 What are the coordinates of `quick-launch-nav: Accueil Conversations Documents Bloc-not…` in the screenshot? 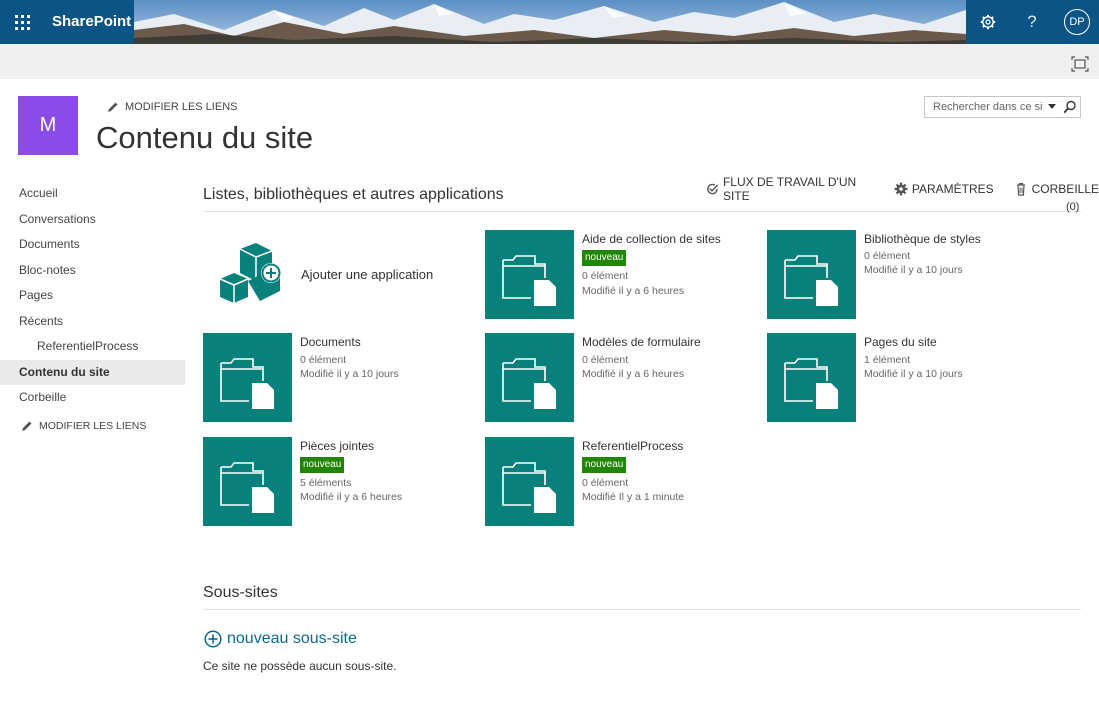 It's located at (92, 306).